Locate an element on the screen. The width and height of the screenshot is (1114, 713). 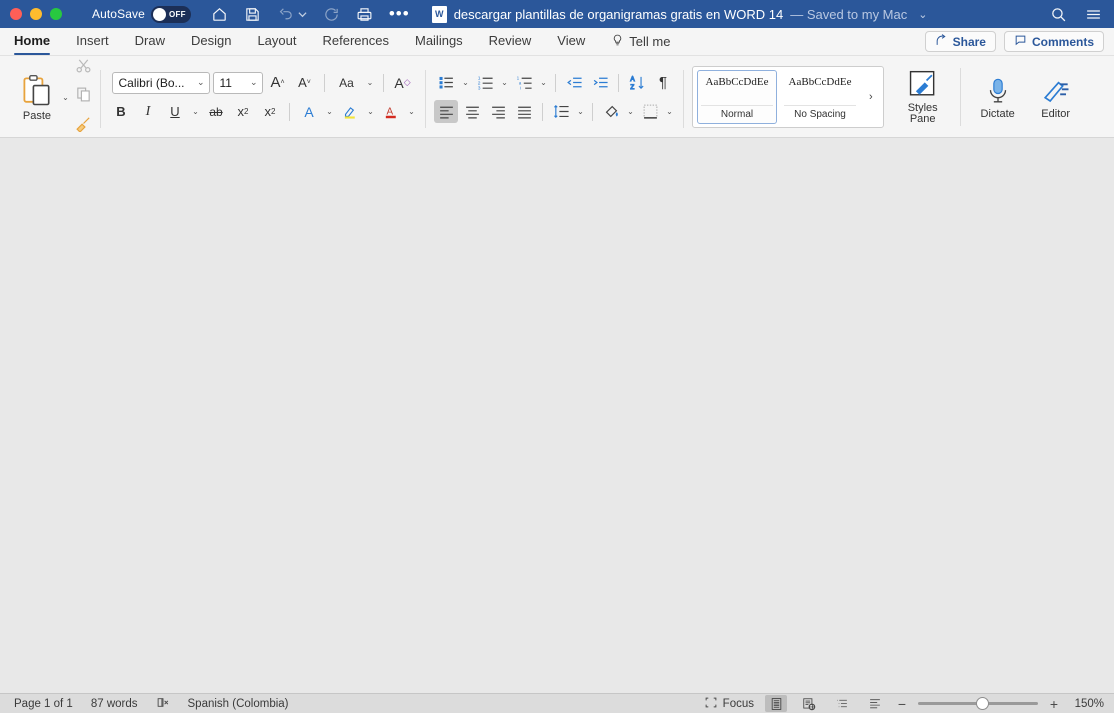
italic-button: I is located at coordinates (148, 111).